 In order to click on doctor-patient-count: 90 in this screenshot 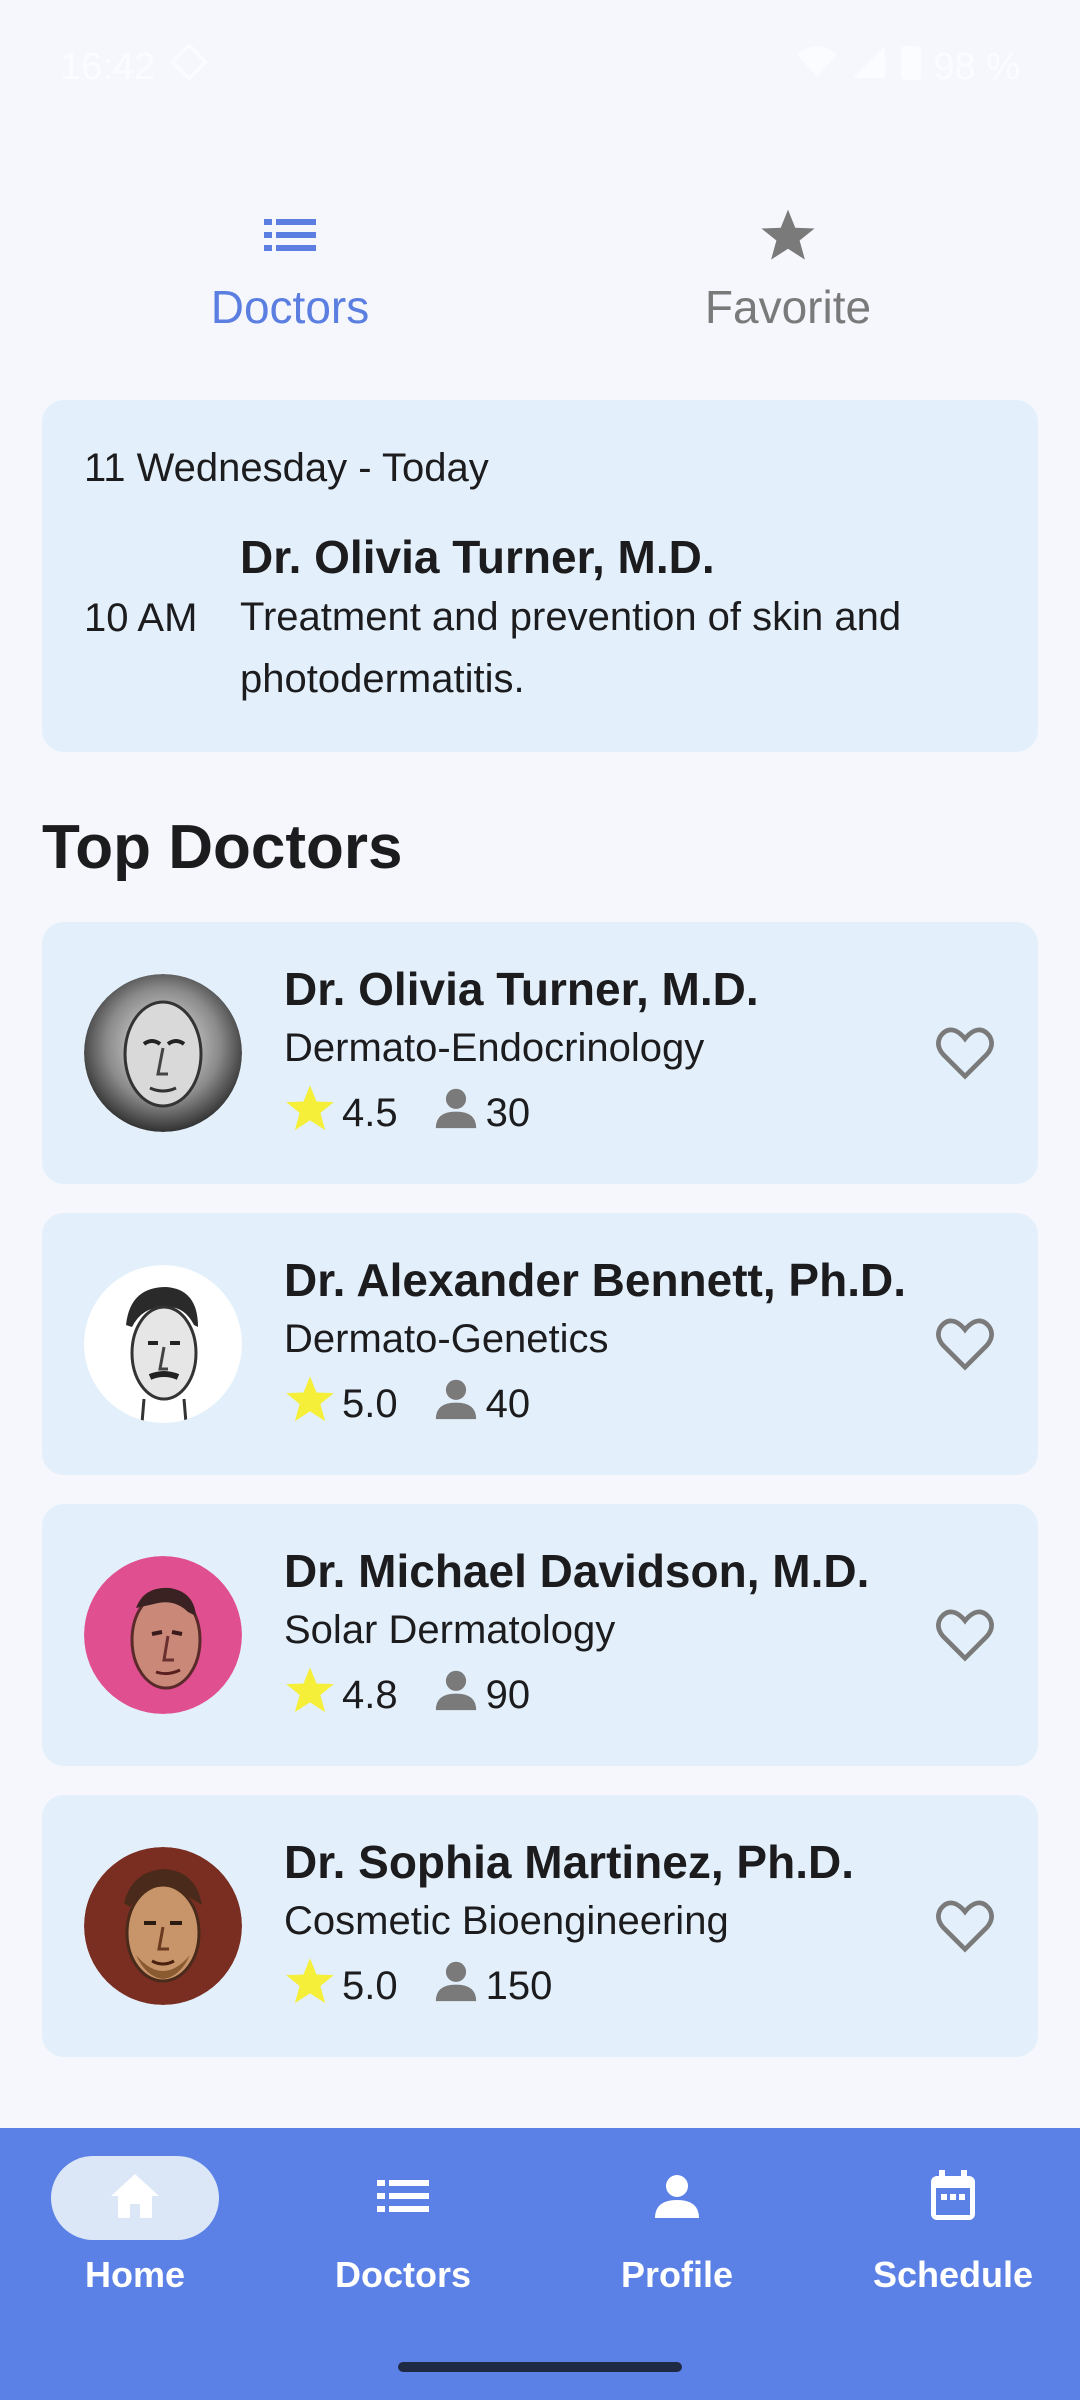, I will do `click(508, 1694)`.